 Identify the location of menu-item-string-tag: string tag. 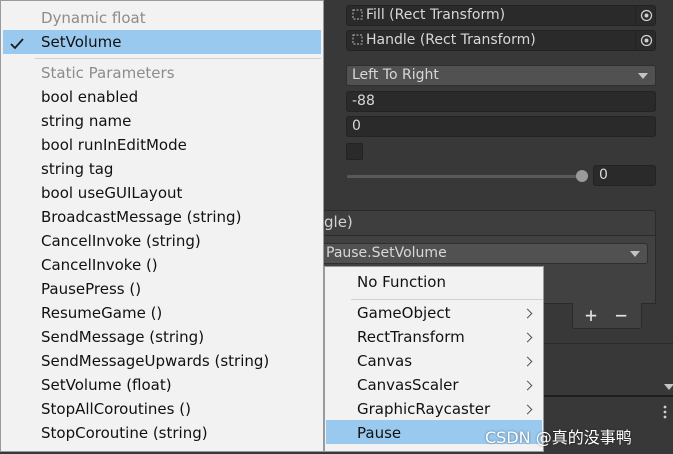
(77, 169).